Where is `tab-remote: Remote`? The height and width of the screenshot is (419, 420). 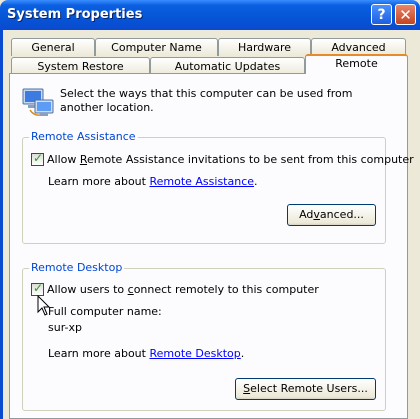
tab-remote: Remote is located at coordinates (356, 64).